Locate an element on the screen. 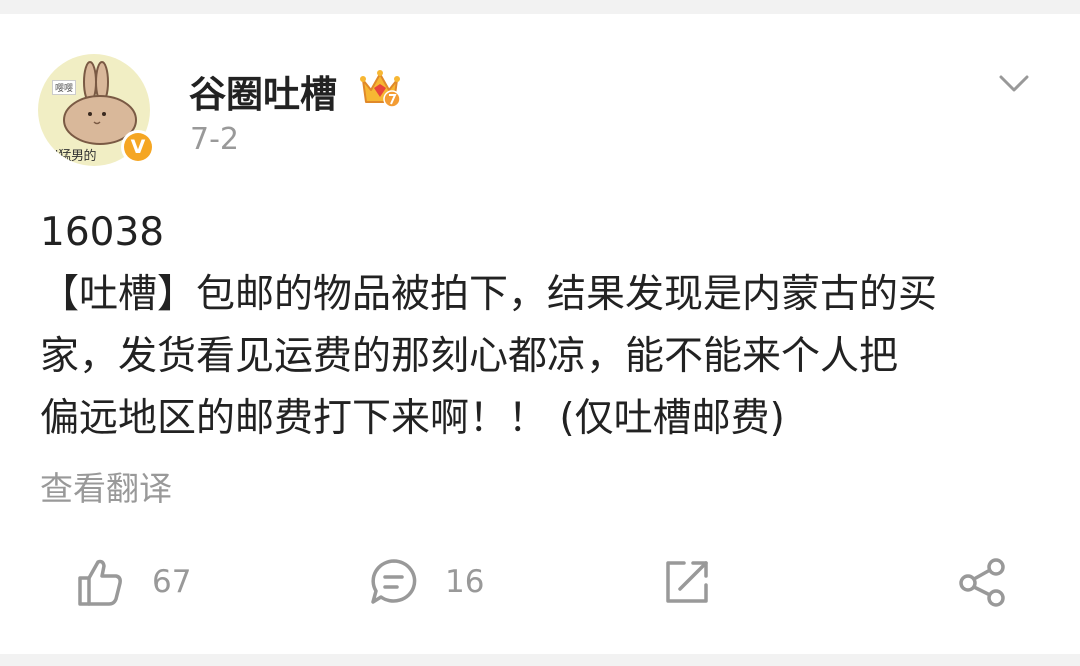  repost-icon is located at coordinates (687, 582).